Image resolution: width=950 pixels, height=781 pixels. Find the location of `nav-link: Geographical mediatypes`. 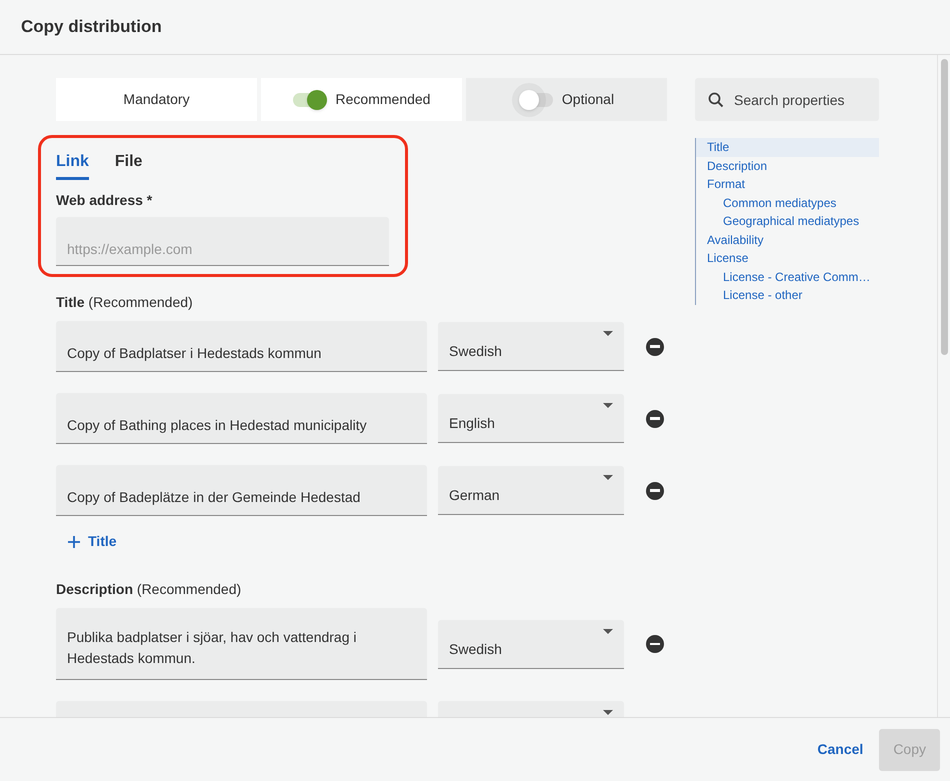

nav-link: Geographical mediatypes is located at coordinates (787, 221).